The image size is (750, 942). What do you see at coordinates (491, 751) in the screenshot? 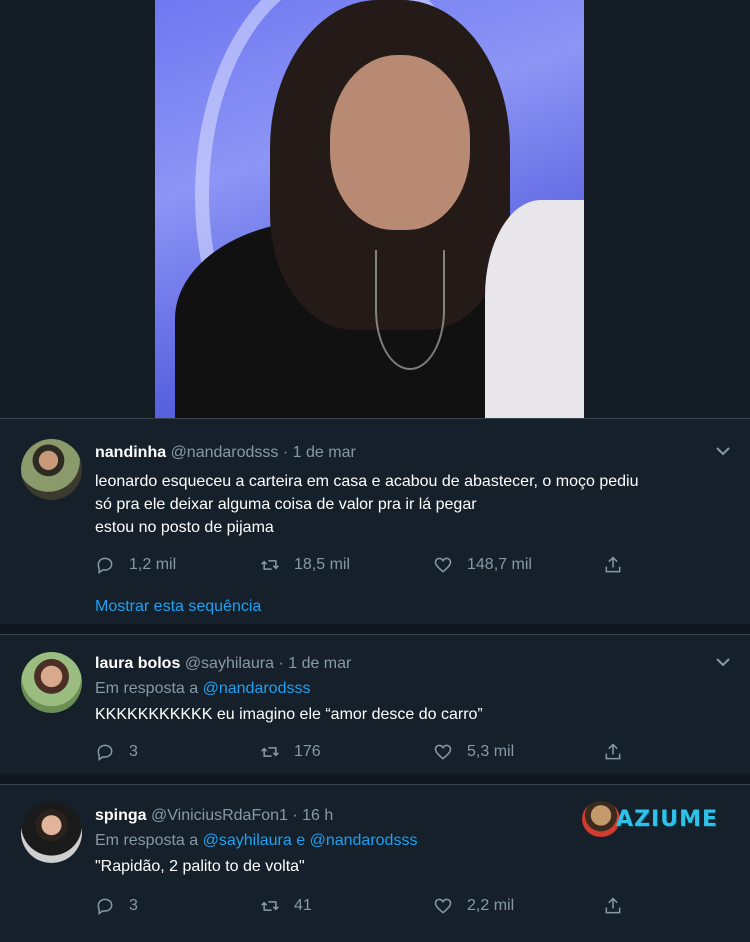
I see `like-count: 5,3 mil` at bounding box center [491, 751].